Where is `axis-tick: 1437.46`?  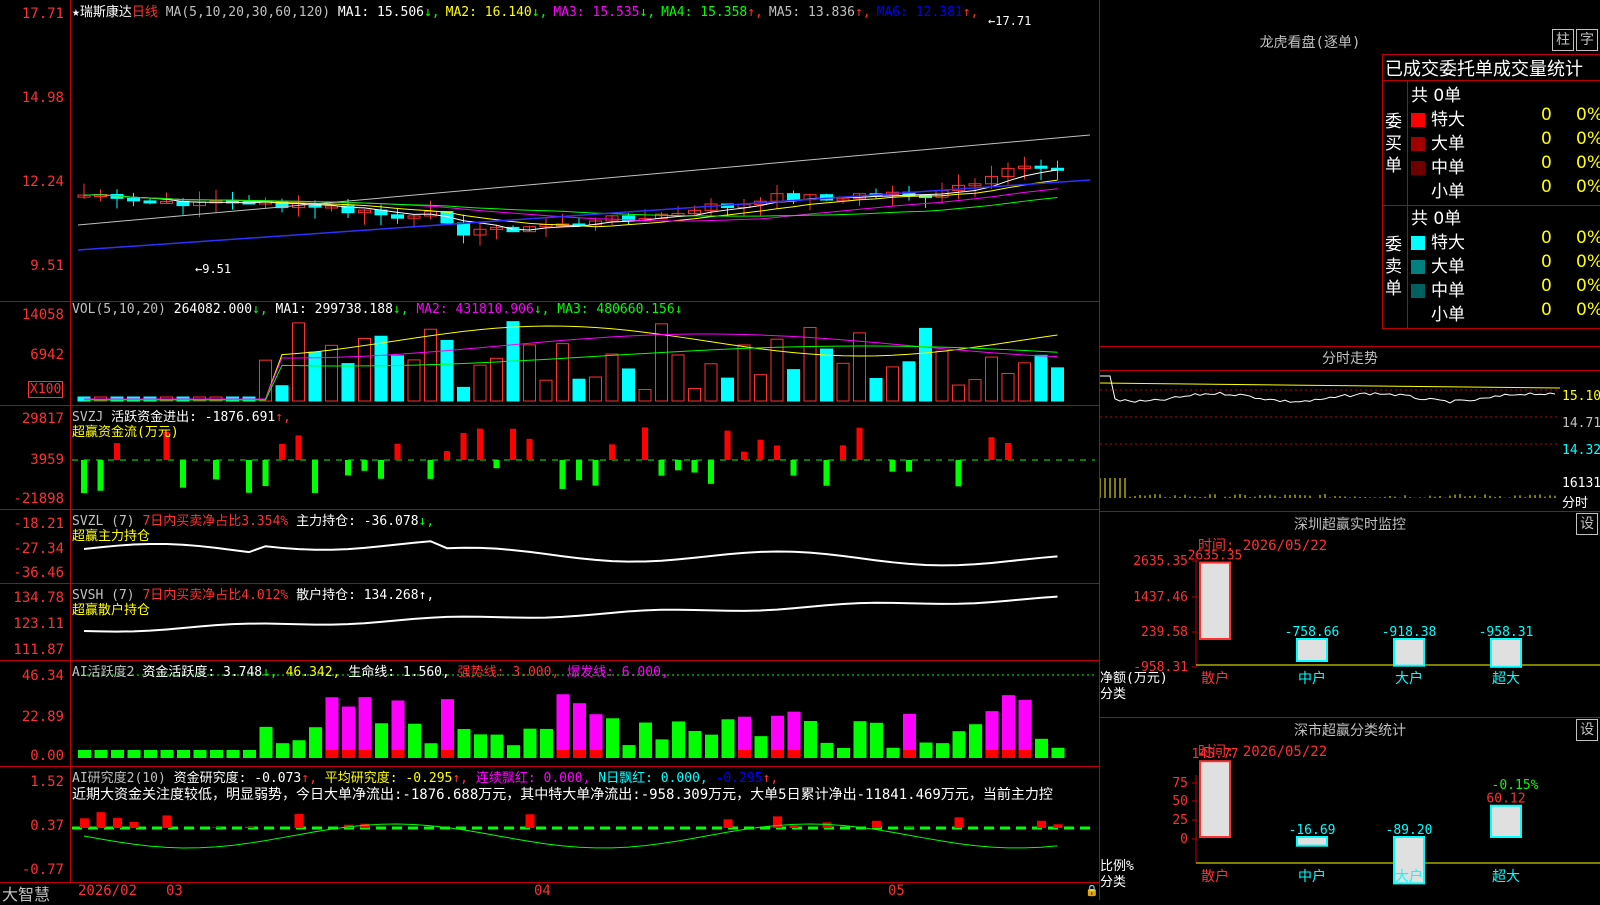 axis-tick: 1437.46 is located at coordinates (1160, 597).